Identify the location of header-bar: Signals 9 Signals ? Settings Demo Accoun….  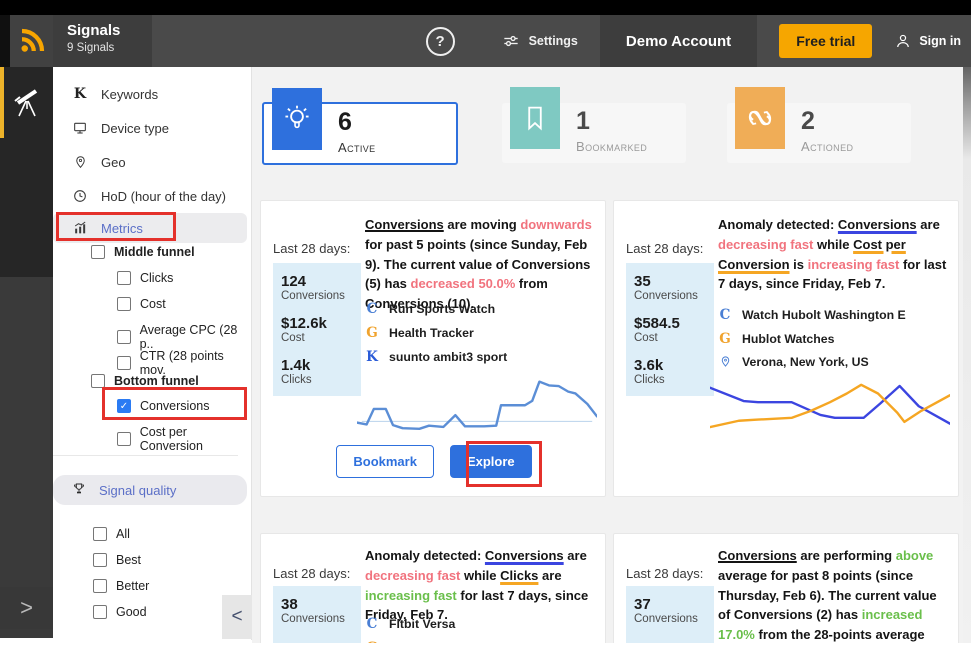
(485, 41).